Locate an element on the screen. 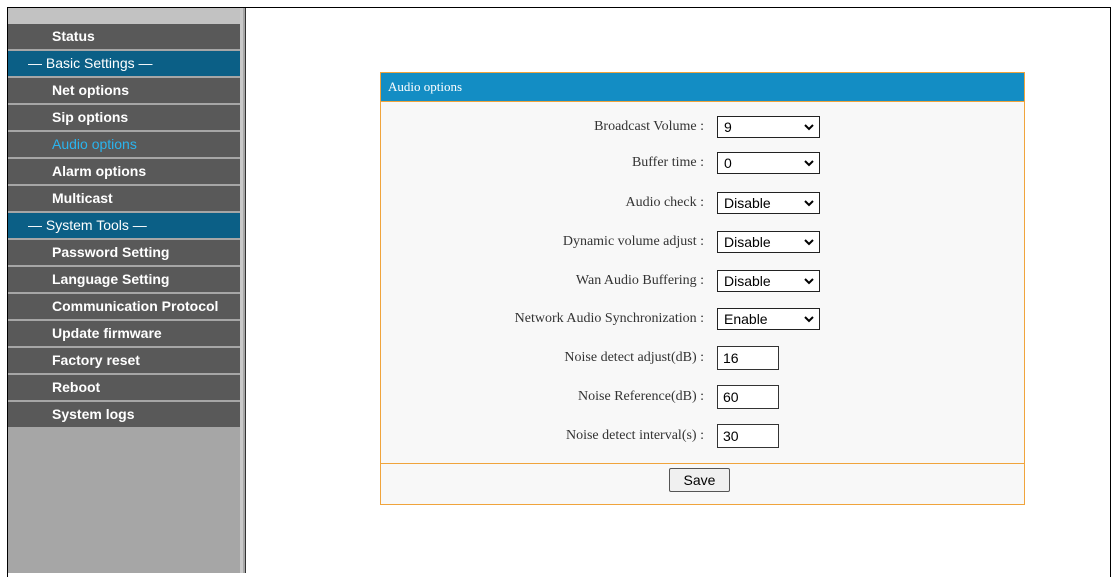 The height and width of the screenshot is (577, 1113). sidebar-item-factory-reset: Factory reset is located at coordinates (124, 360).